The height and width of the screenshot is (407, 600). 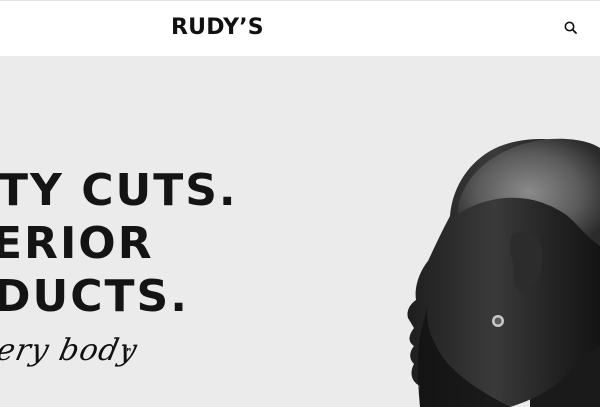 I want to click on hero-headline-line-1: TY CUTS., so click(x=119, y=190).